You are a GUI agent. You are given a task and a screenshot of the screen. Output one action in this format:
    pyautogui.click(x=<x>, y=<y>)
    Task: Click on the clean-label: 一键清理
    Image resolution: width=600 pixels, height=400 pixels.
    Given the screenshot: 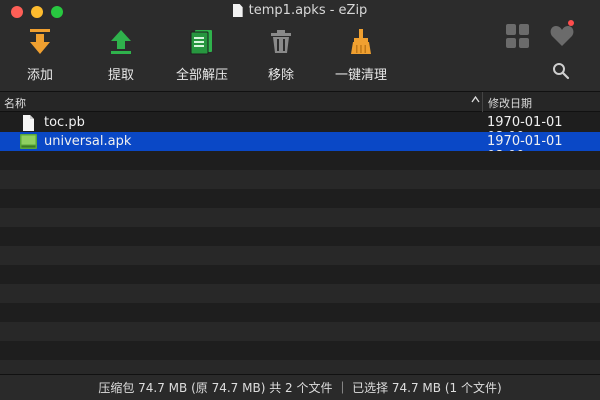 What is the action you would take?
    pyautogui.click(x=360, y=75)
    